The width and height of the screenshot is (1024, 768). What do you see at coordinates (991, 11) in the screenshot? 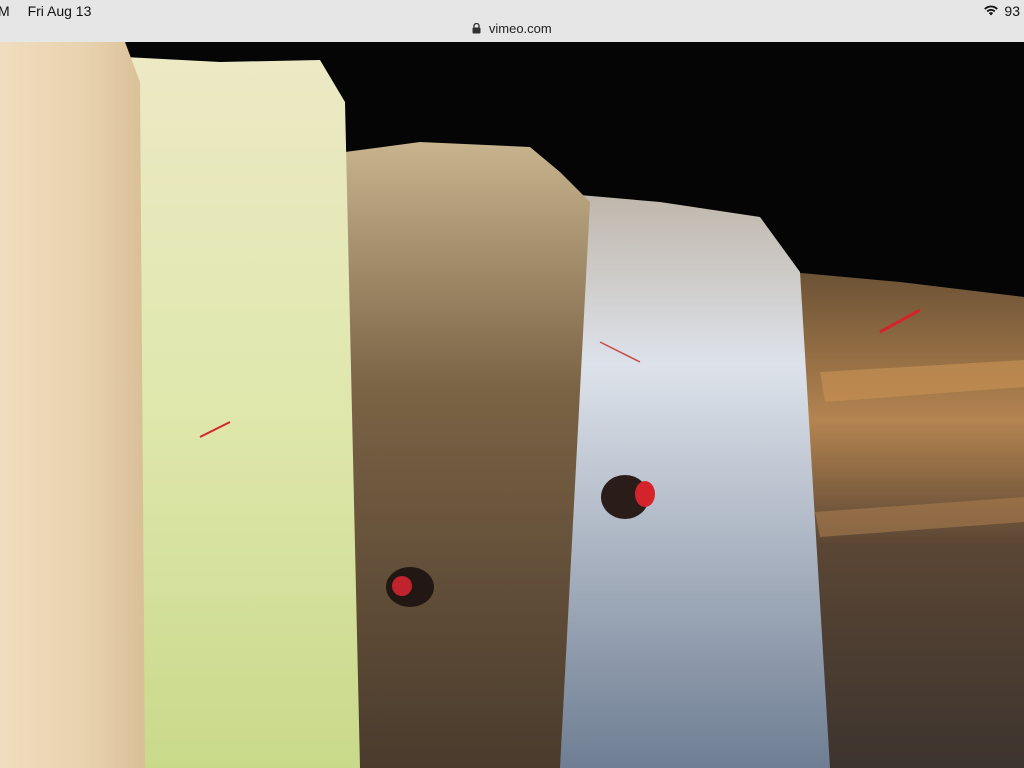
I see `wifi-icon` at bounding box center [991, 11].